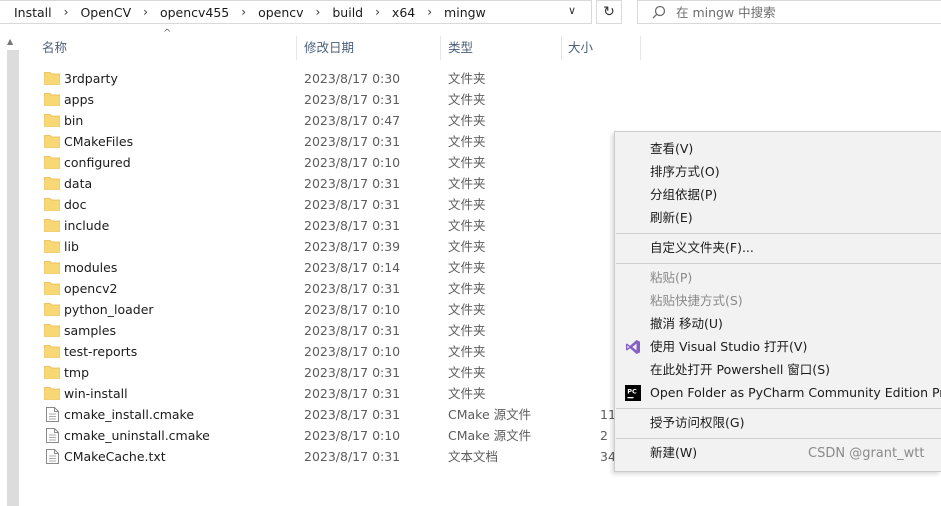 The width and height of the screenshot is (941, 506). What do you see at coordinates (13, 278) in the screenshot?
I see `scrollbar-thumb` at bounding box center [13, 278].